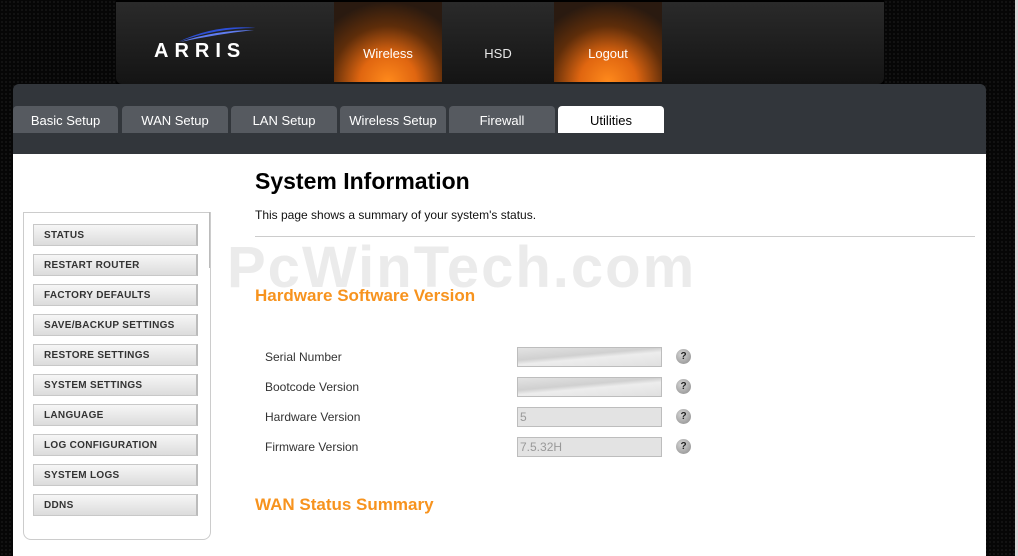  What do you see at coordinates (502, 119) in the screenshot?
I see `tab-firewall: Firewall` at bounding box center [502, 119].